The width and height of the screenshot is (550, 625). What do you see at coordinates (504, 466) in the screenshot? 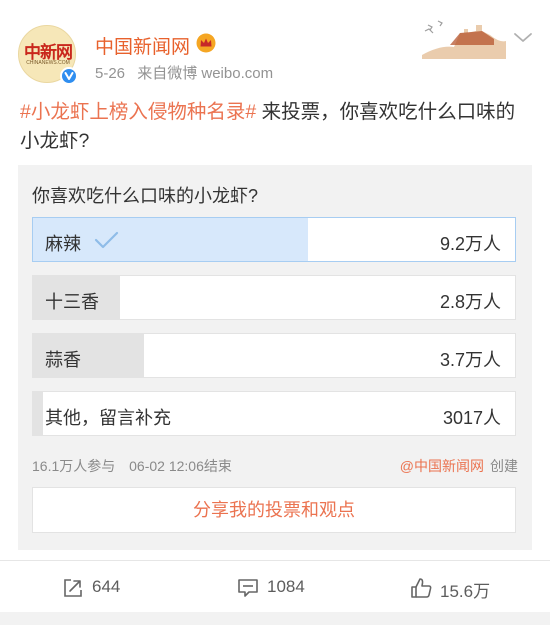
I see `poll-creator-suffix: 创建` at bounding box center [504, 466].